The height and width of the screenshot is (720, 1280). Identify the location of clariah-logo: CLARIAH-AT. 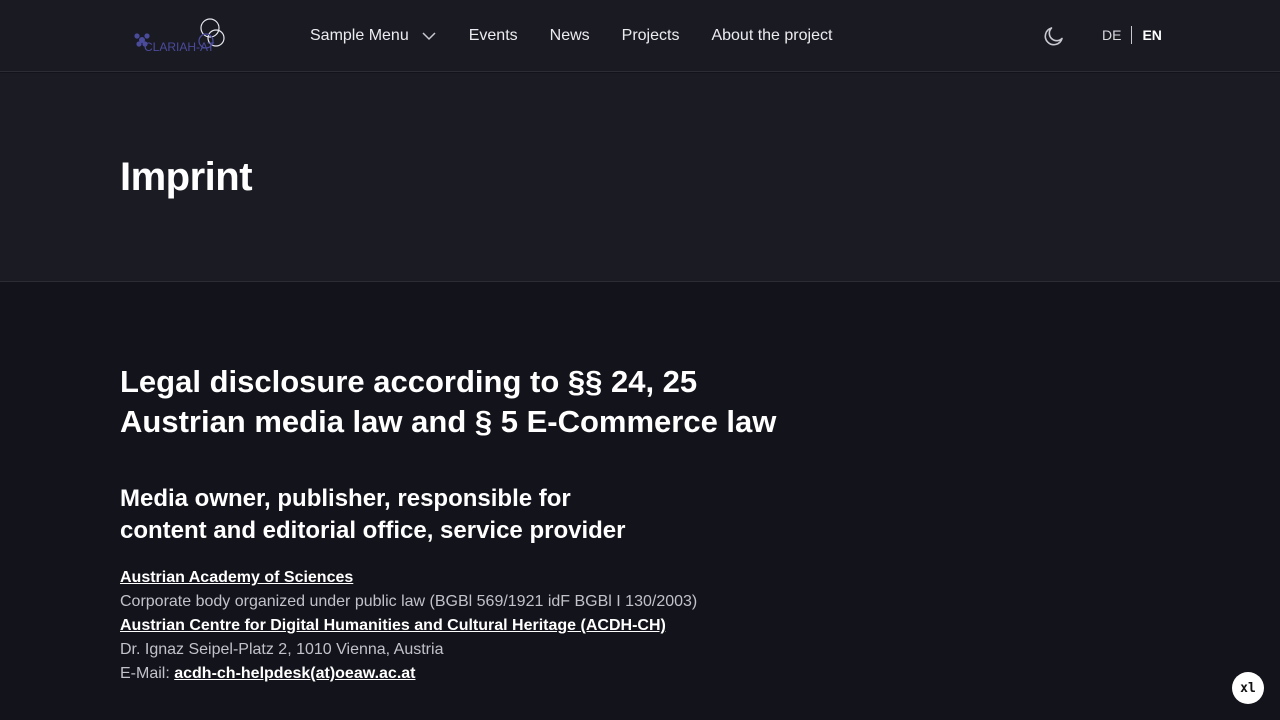
(180, 35).